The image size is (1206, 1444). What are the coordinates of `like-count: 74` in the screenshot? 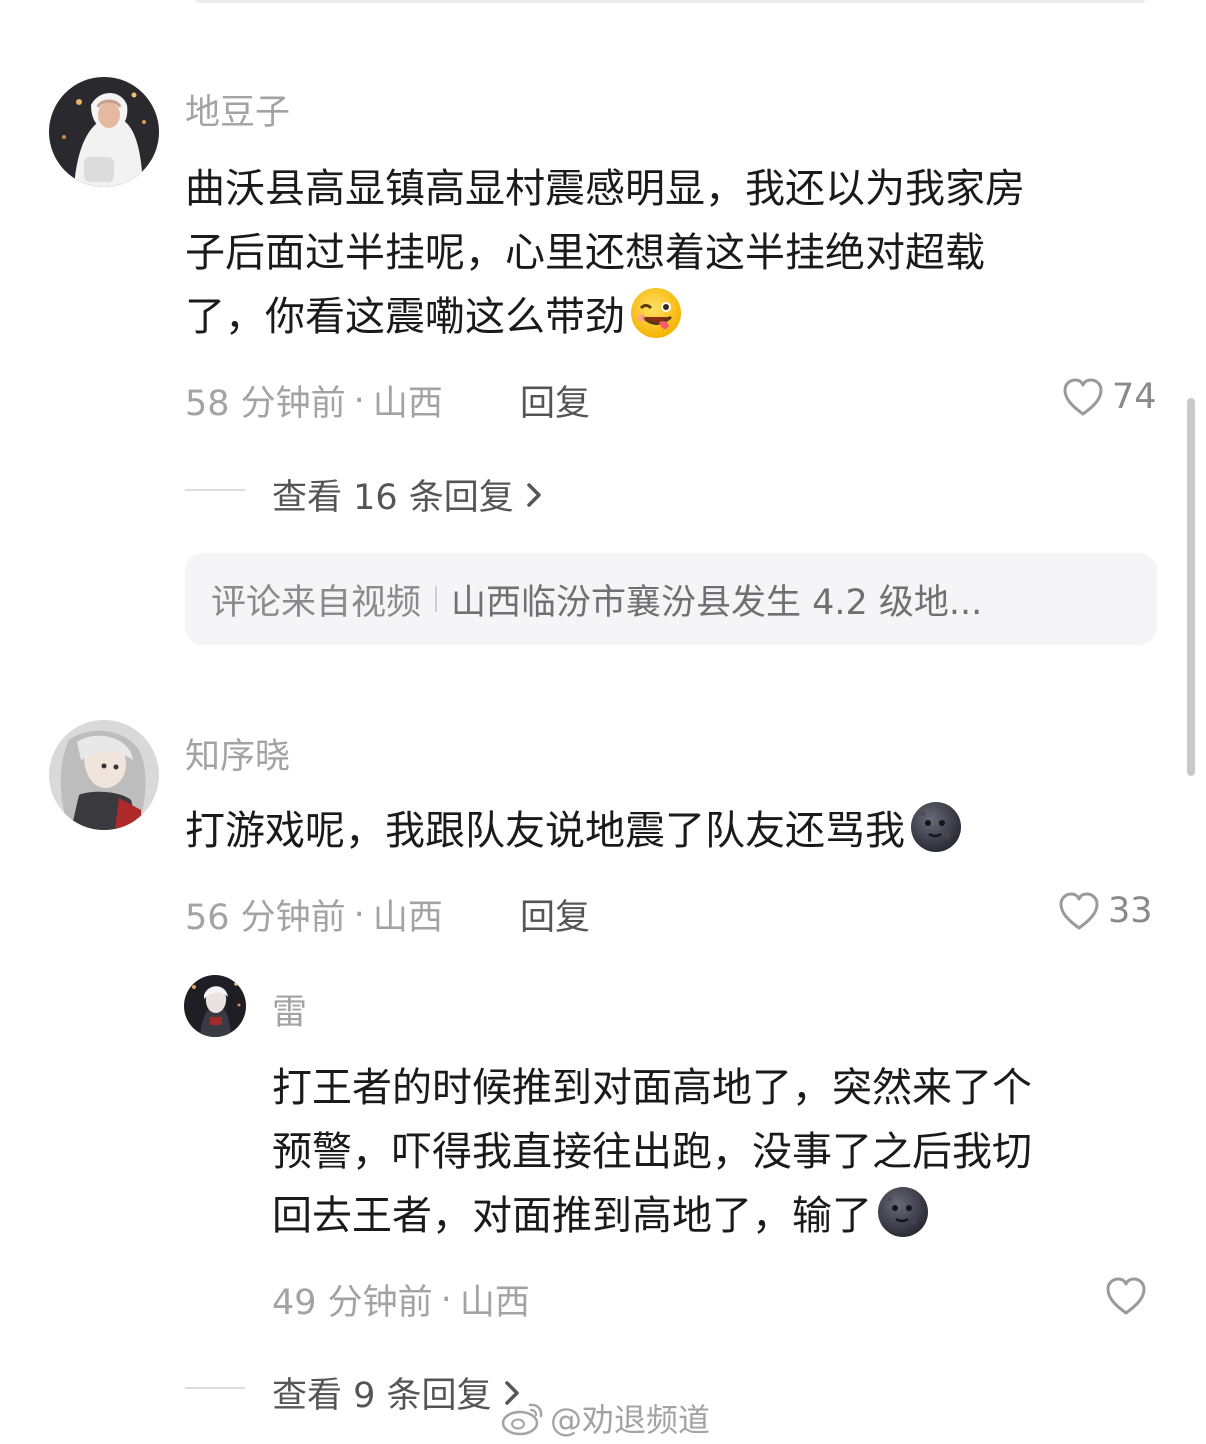 It's located at (1134, 397).